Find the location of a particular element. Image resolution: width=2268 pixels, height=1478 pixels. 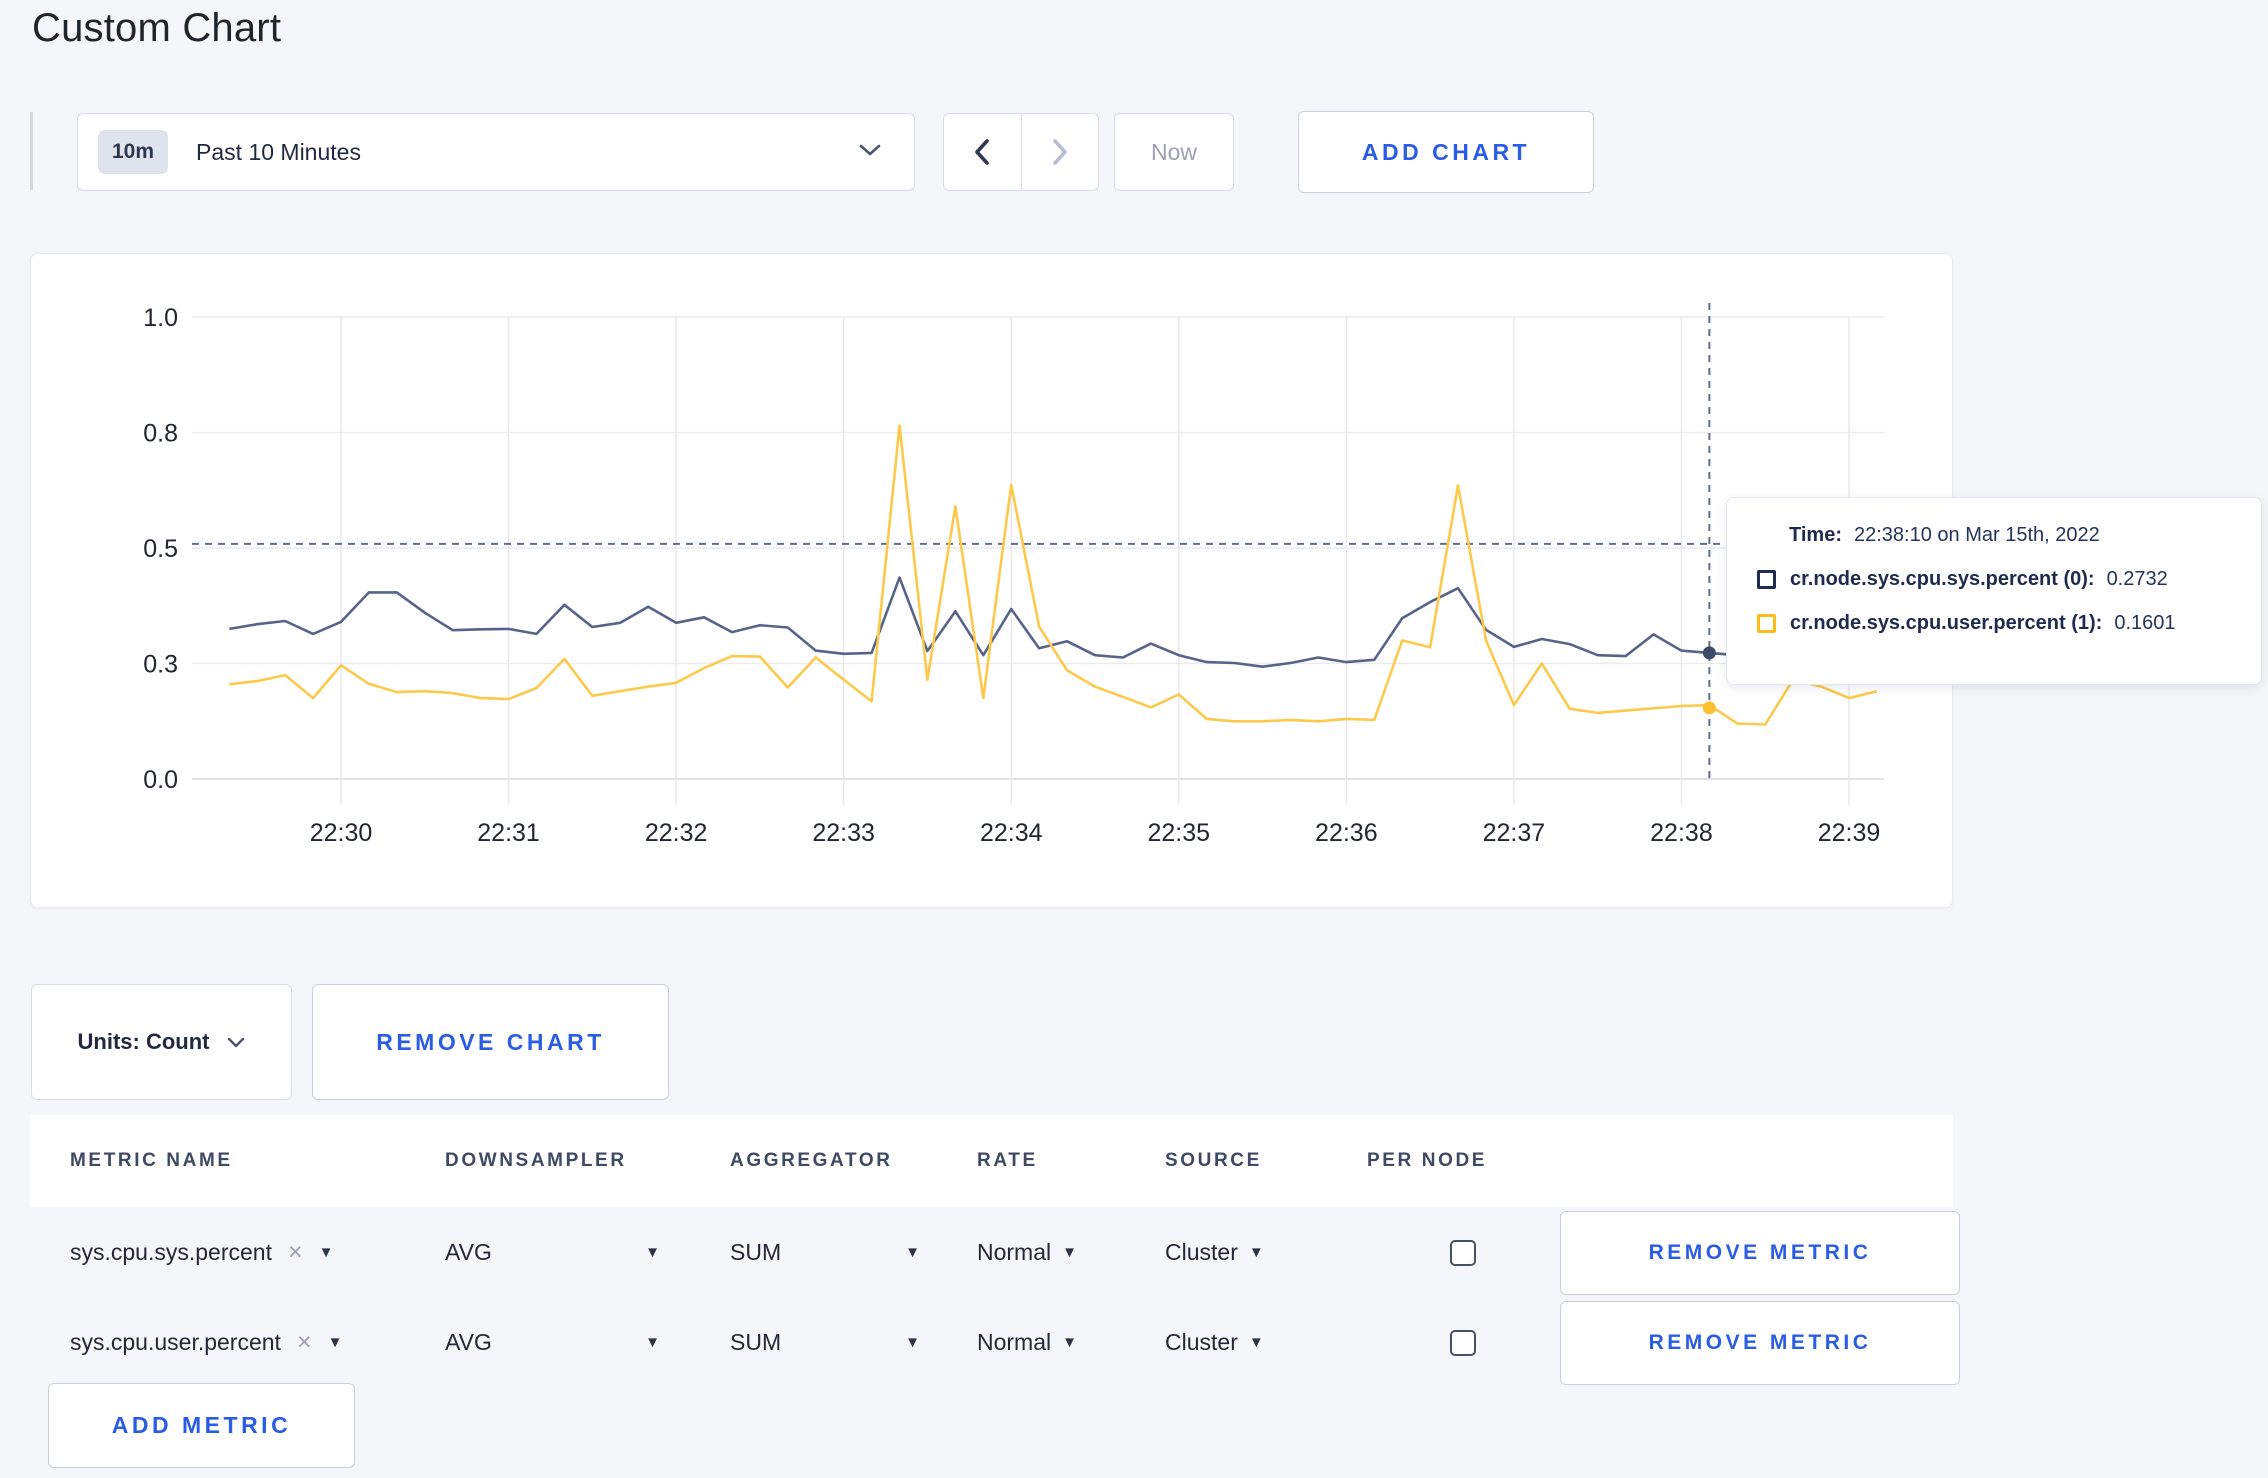

col-header-metric-name: METRIC NAME is located at coordinates (151, 1160).